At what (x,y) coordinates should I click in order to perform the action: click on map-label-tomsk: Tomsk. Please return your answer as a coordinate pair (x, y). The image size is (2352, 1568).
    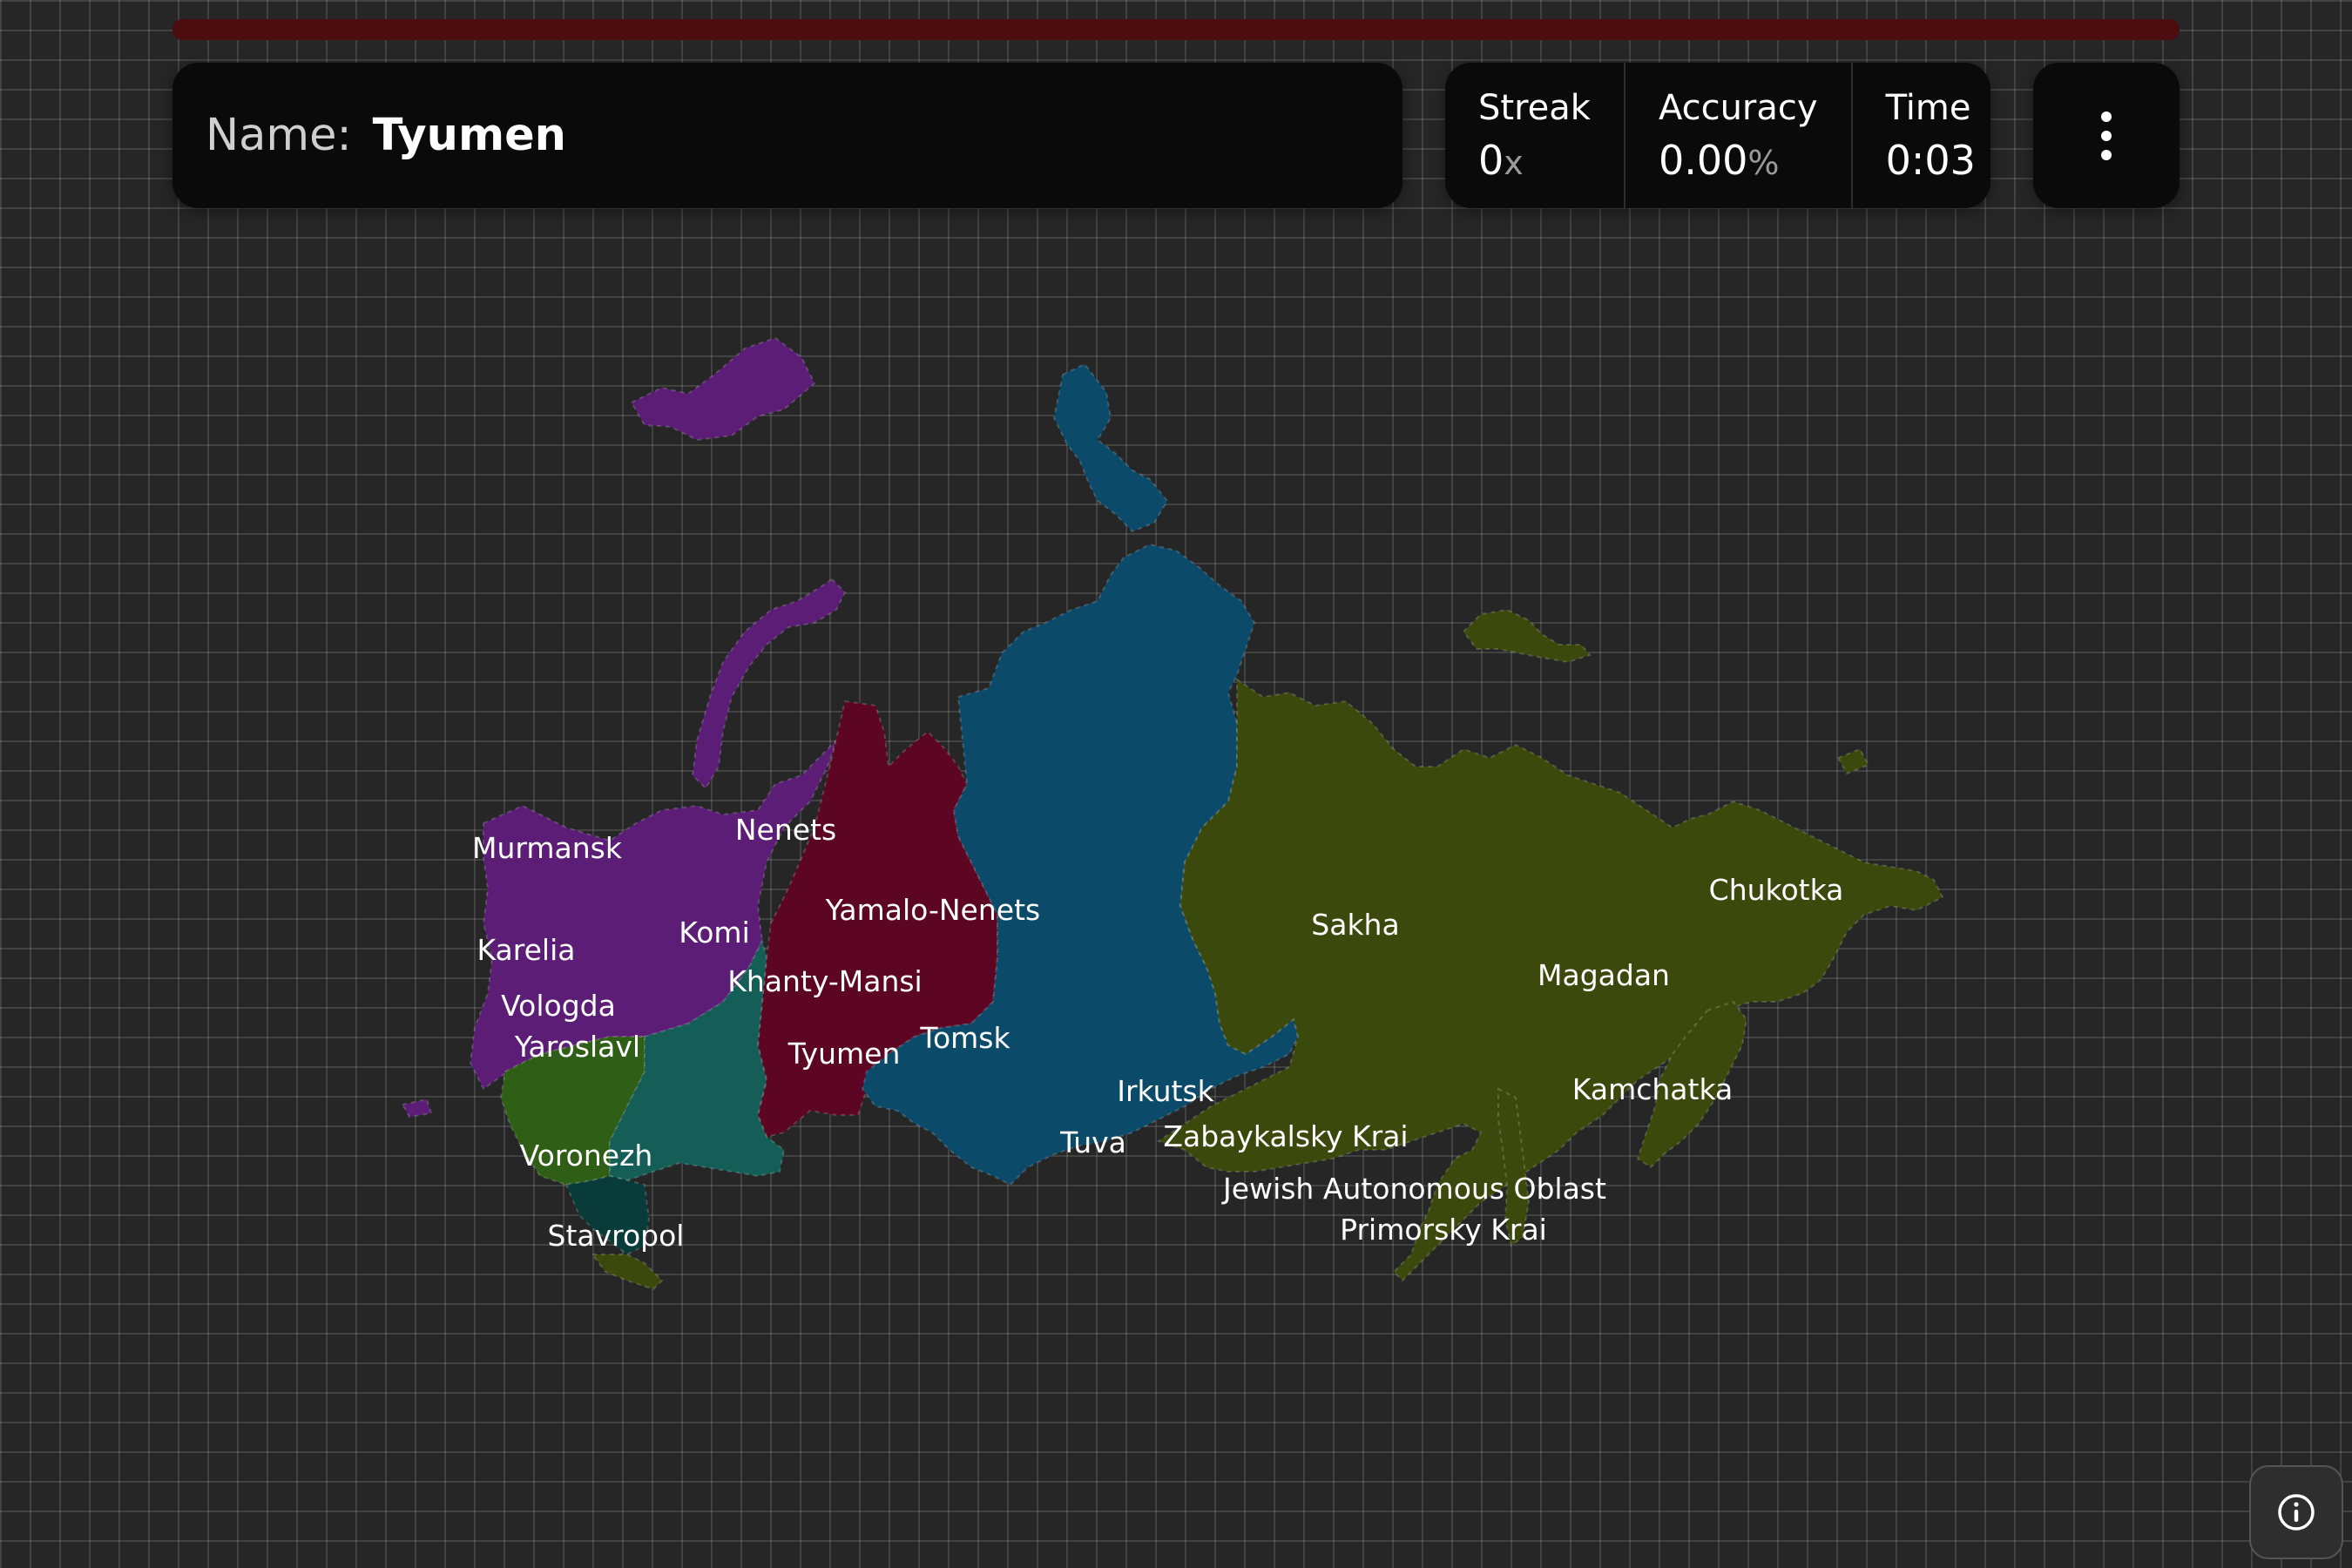
    Looking at the image, I should click on (965, 1038).